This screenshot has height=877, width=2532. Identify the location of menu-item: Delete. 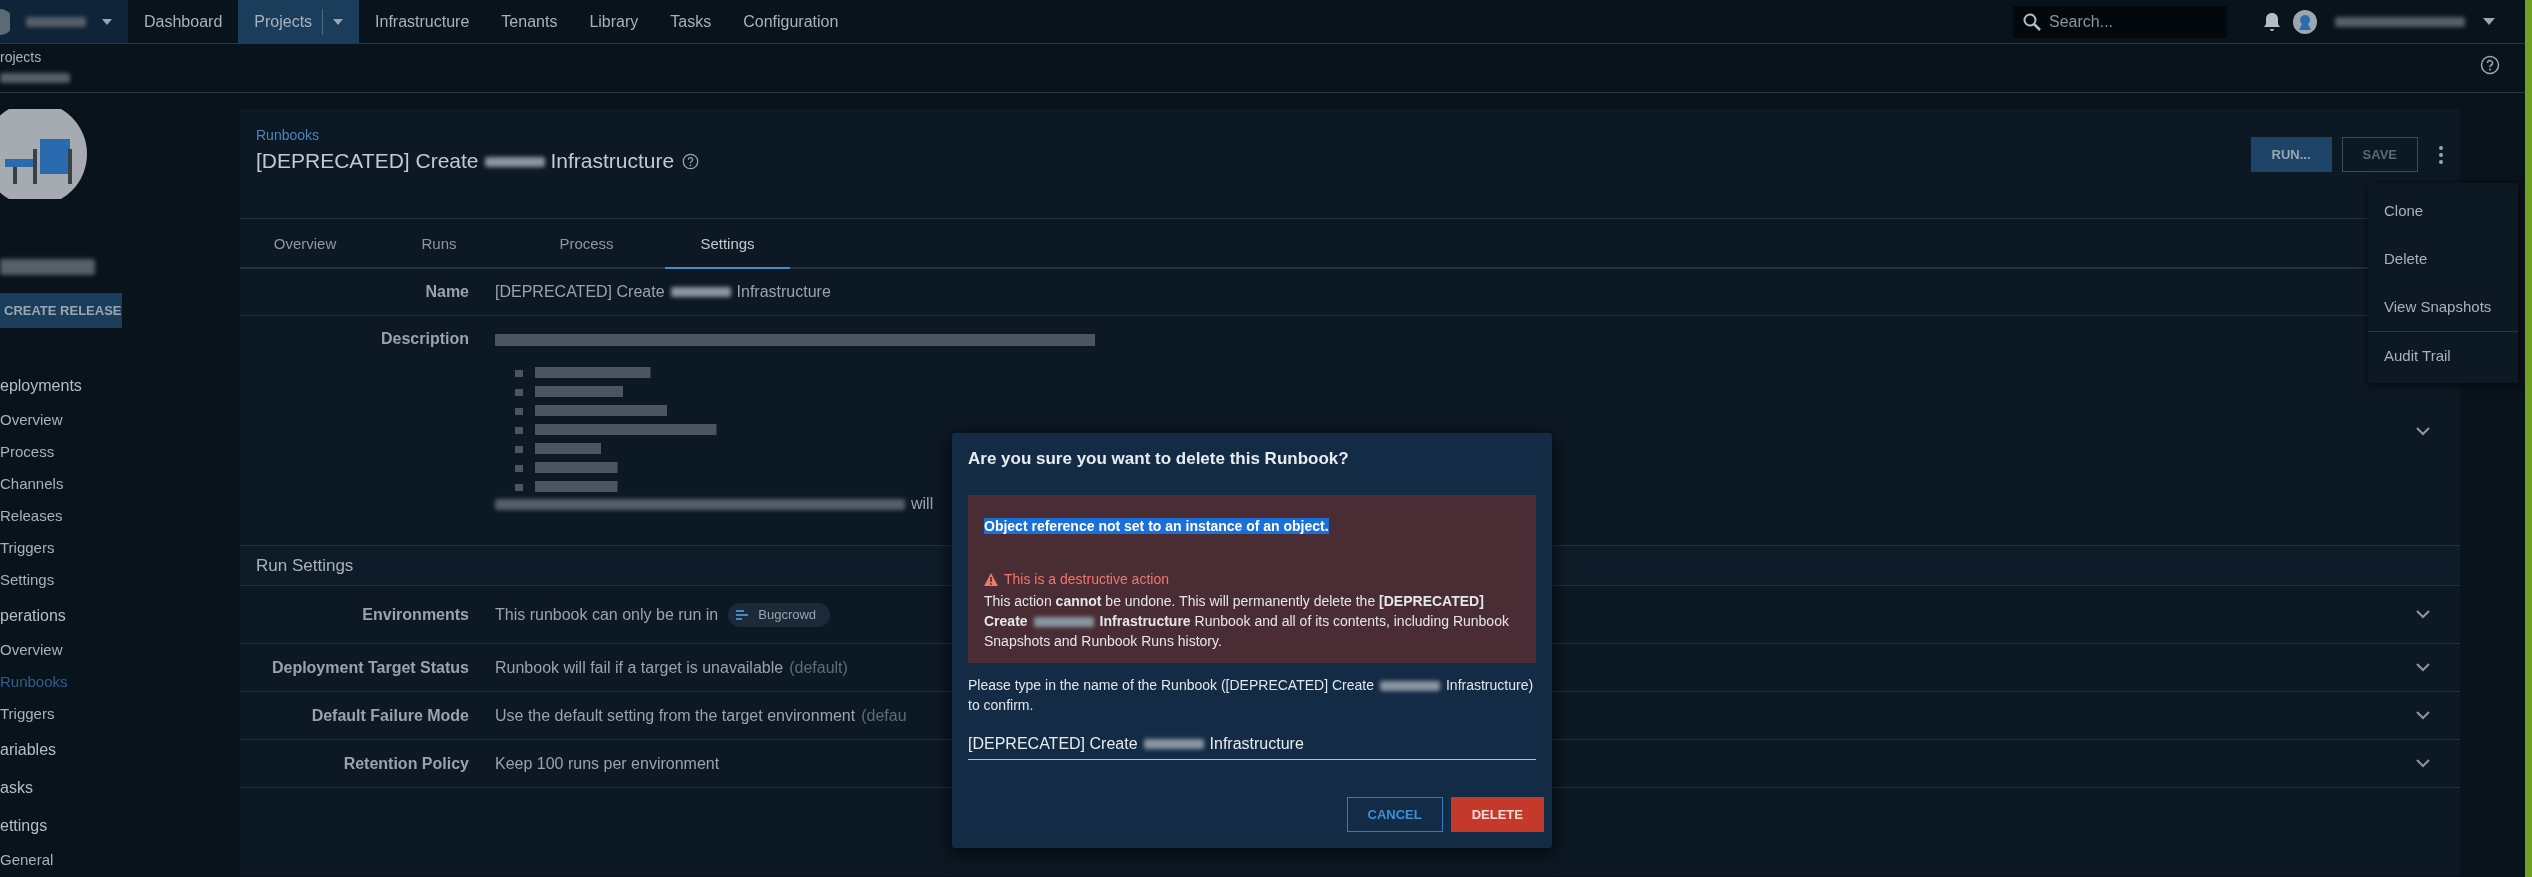
(2443, 259).